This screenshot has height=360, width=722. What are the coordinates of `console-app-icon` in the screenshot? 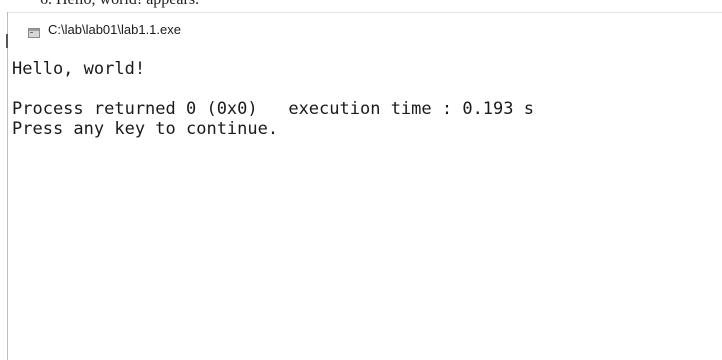 It's located at (34, 31).